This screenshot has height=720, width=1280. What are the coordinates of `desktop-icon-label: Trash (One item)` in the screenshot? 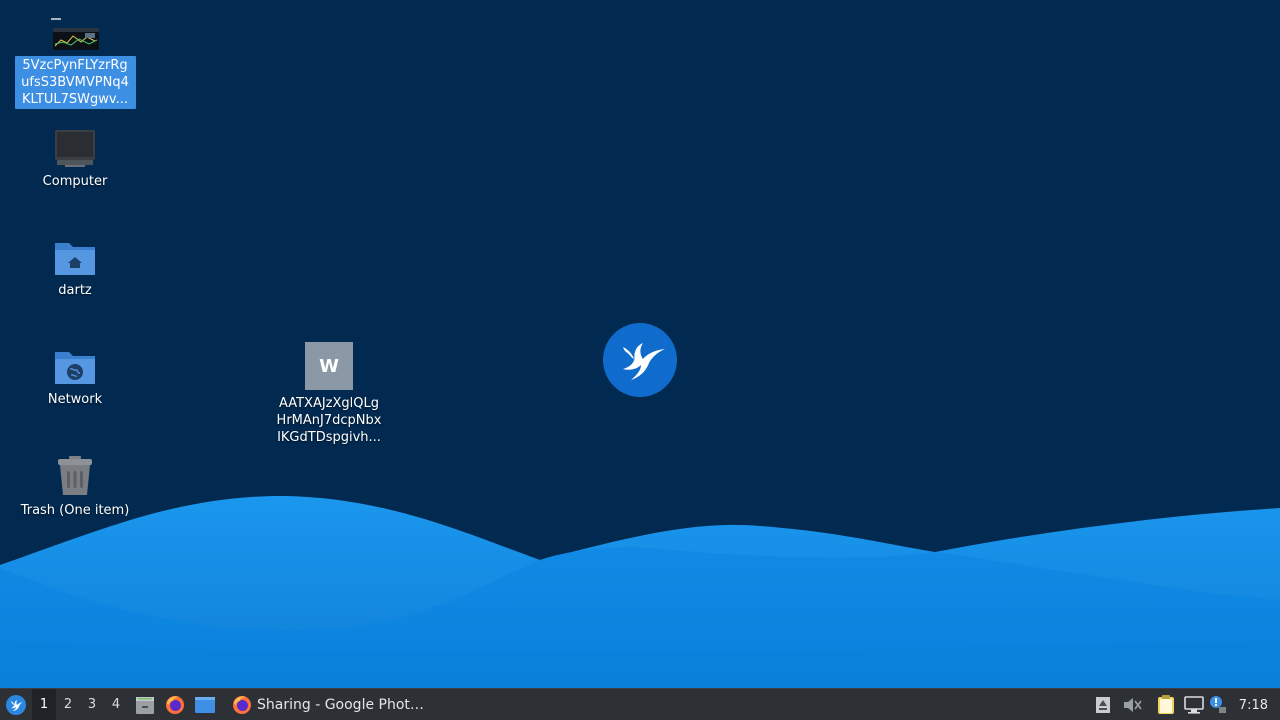 It's located at (75, 510).